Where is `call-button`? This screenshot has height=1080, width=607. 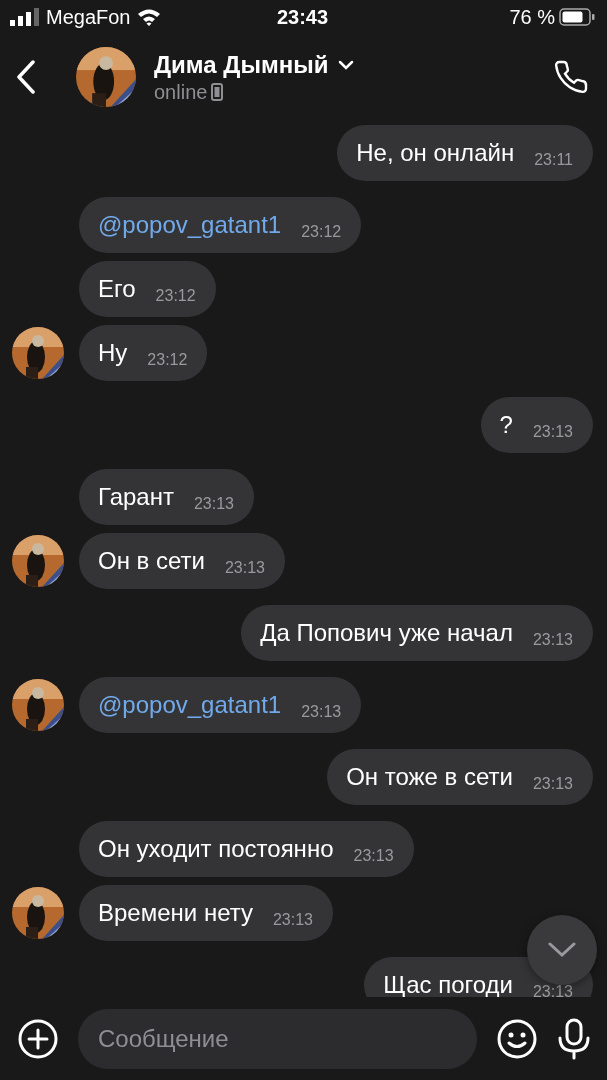
call-button is located at coordinates (571, 77).